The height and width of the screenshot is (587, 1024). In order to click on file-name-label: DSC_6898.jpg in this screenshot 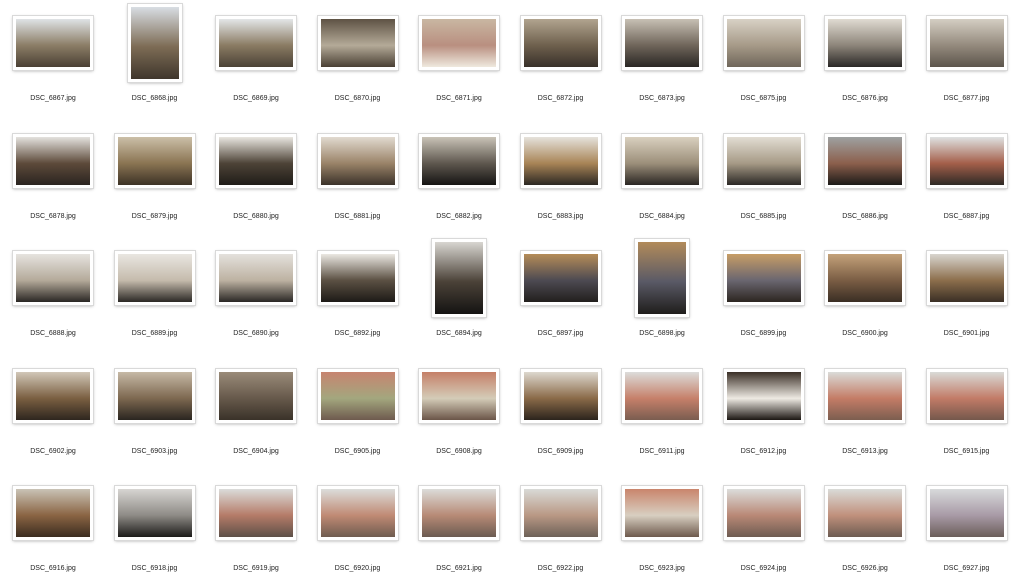, I will do `click(662, 333)`.